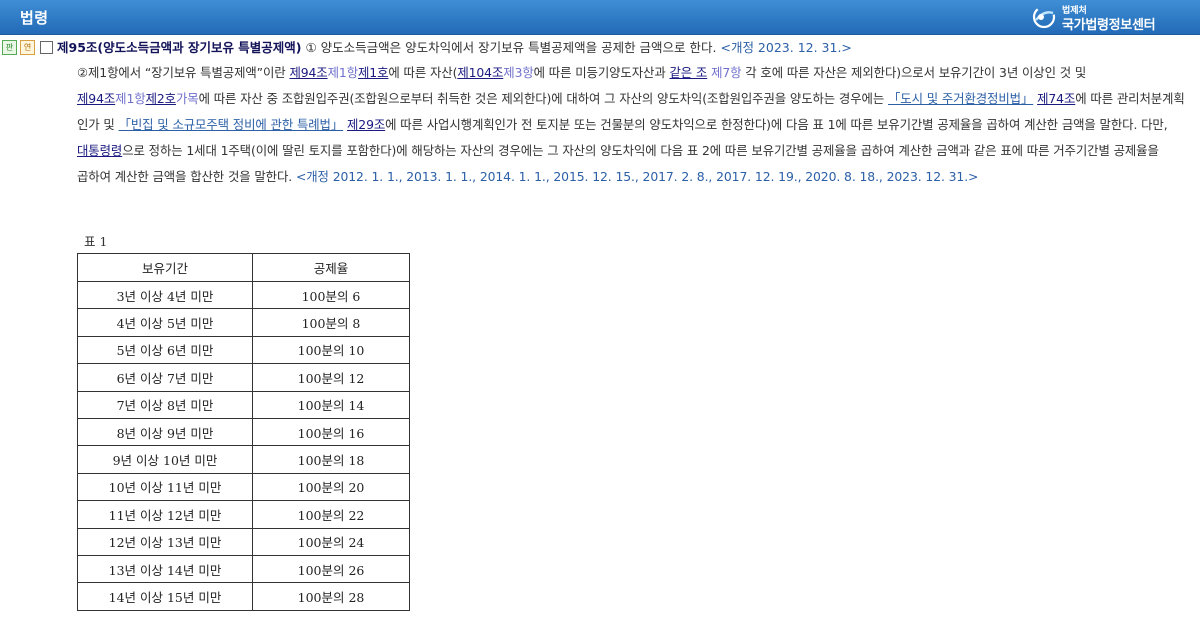  I want to click on table-row: 4년 이상 5년 미만 100분의 8, so click(243, 322).